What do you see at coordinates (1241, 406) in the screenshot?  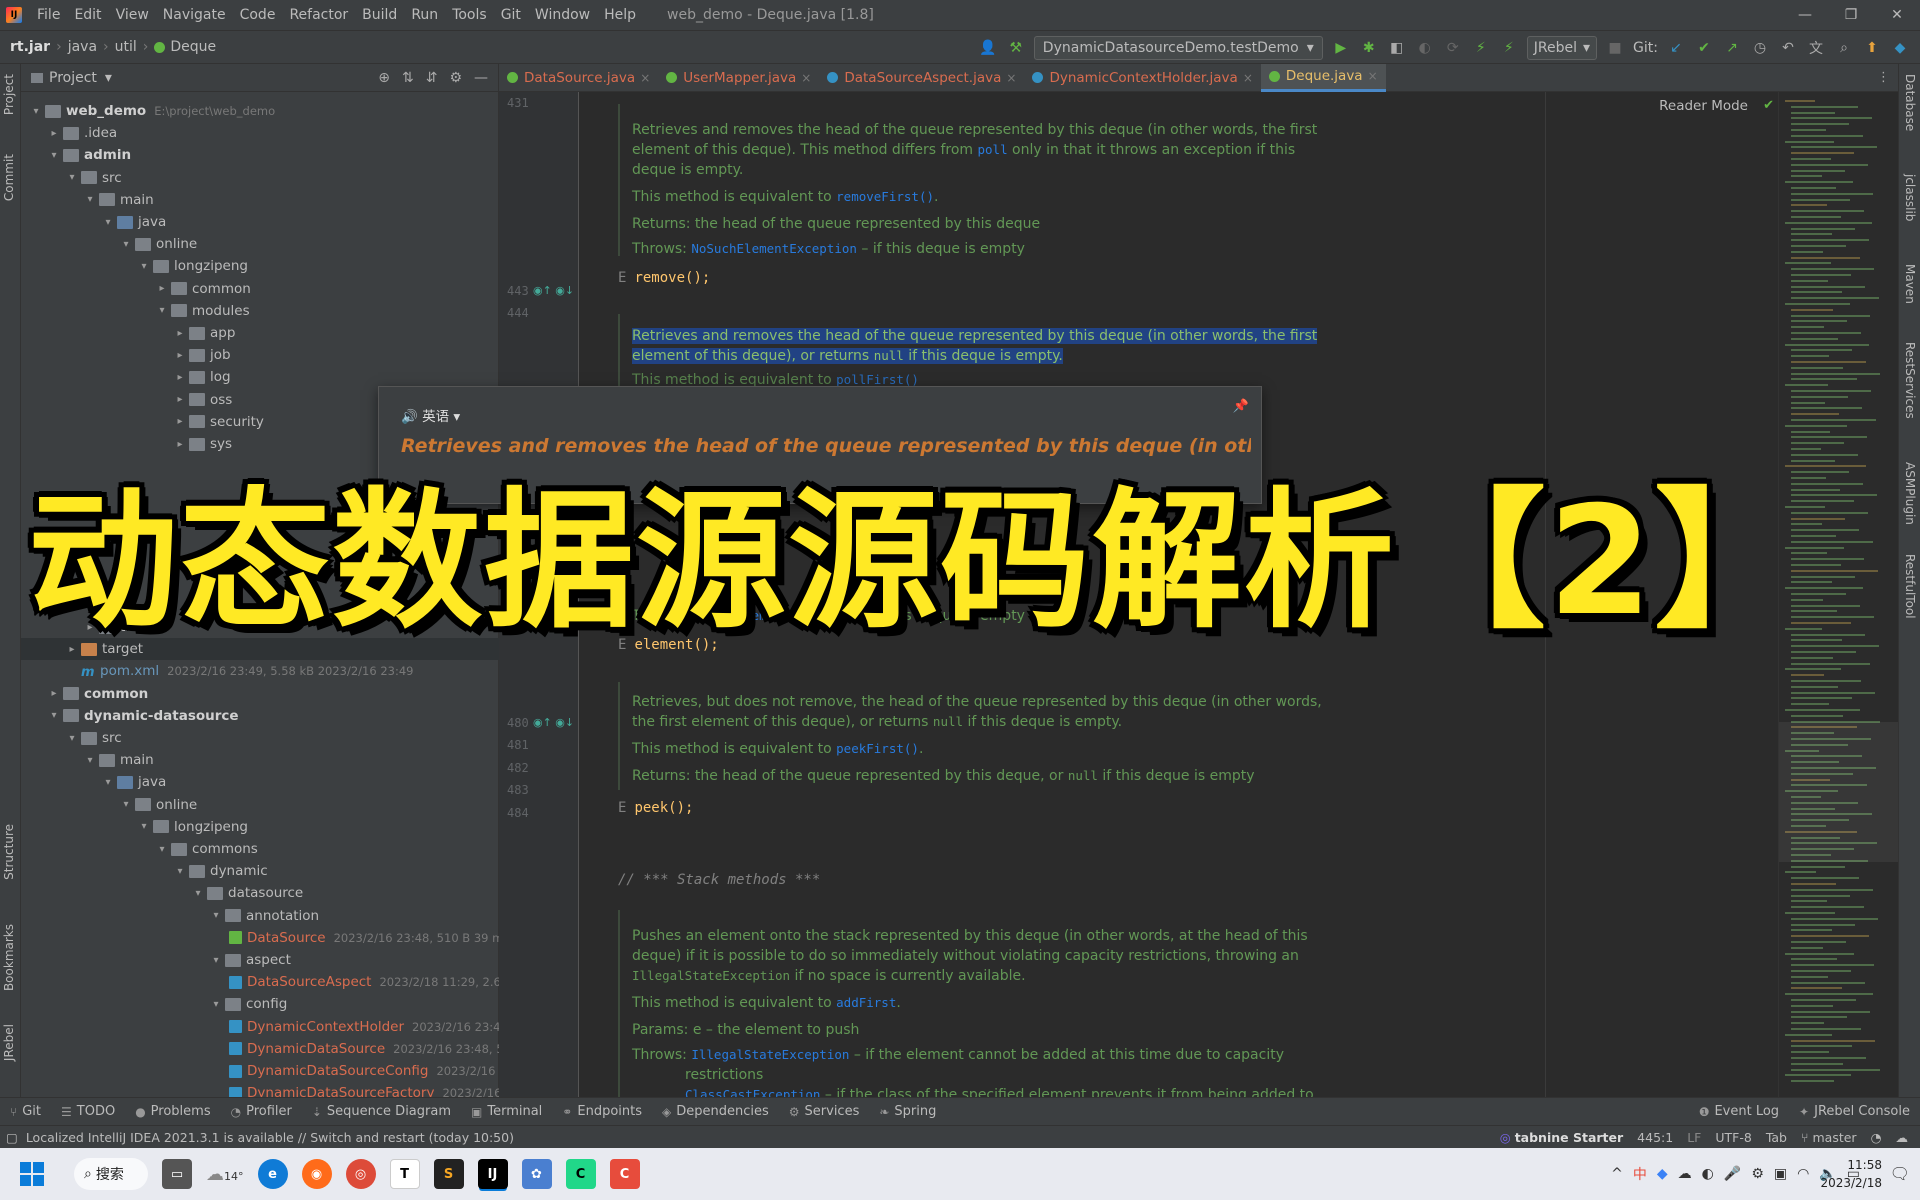 I see `pin-icon: 📌` at bounding box center [1241, 406].